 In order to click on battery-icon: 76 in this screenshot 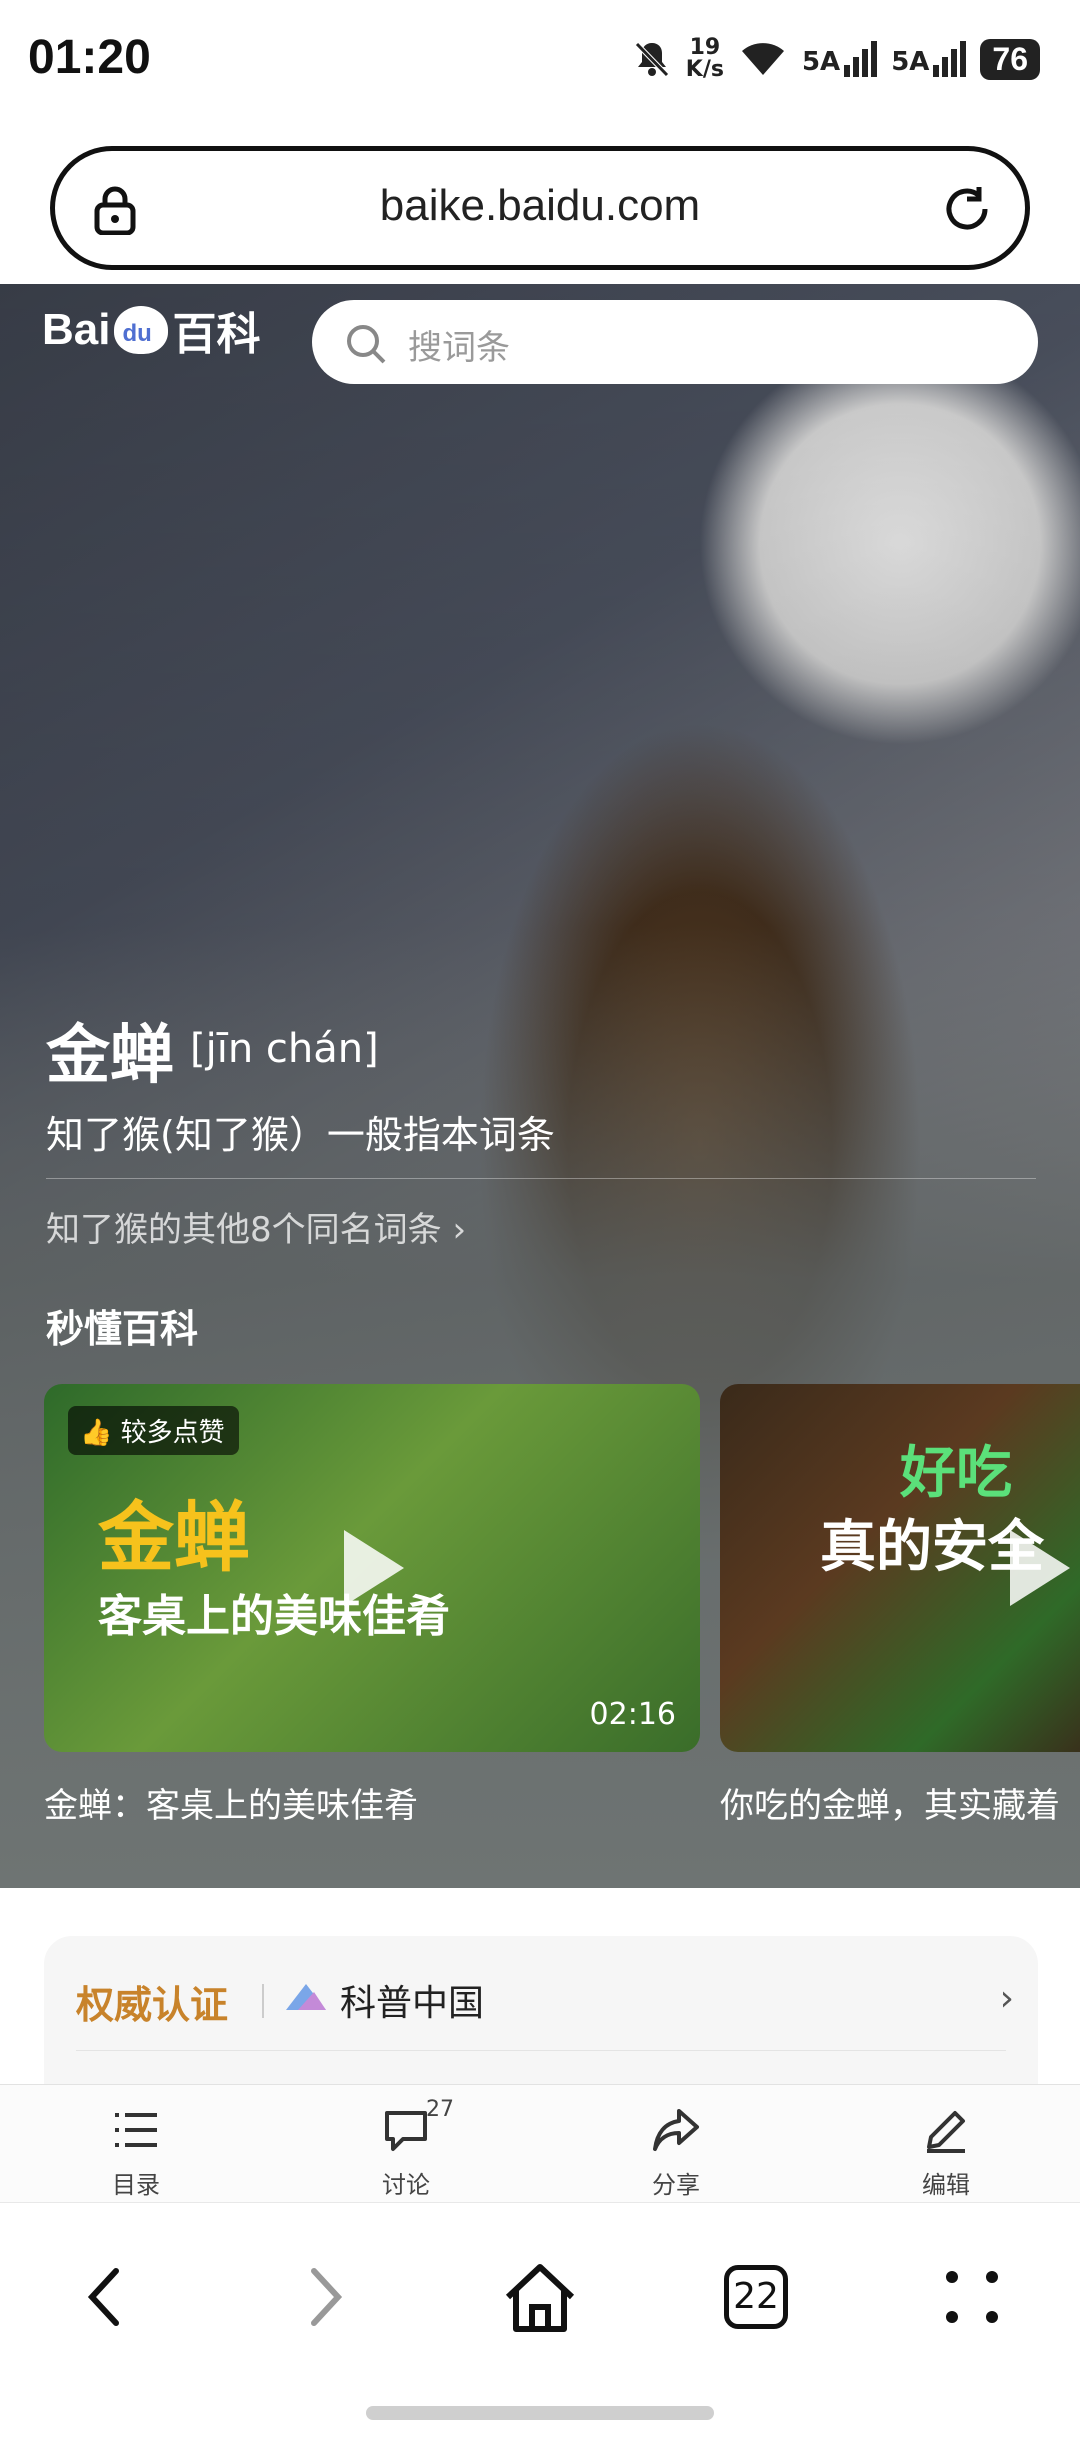, I will do `click(1010, 59)`.